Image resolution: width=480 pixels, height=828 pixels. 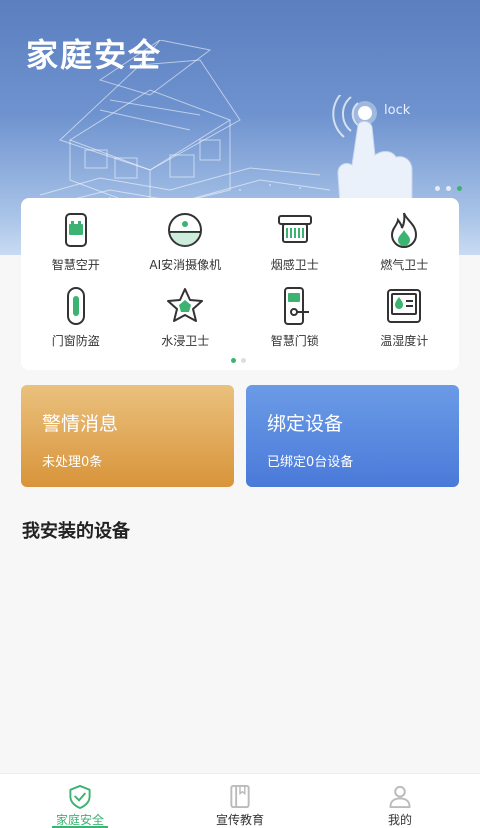 What do you see at coordinates (310, 462) in the screenshot?
I see `bind-card-subtitle: 已绑定0台设备` at bounding box center [310, 462].